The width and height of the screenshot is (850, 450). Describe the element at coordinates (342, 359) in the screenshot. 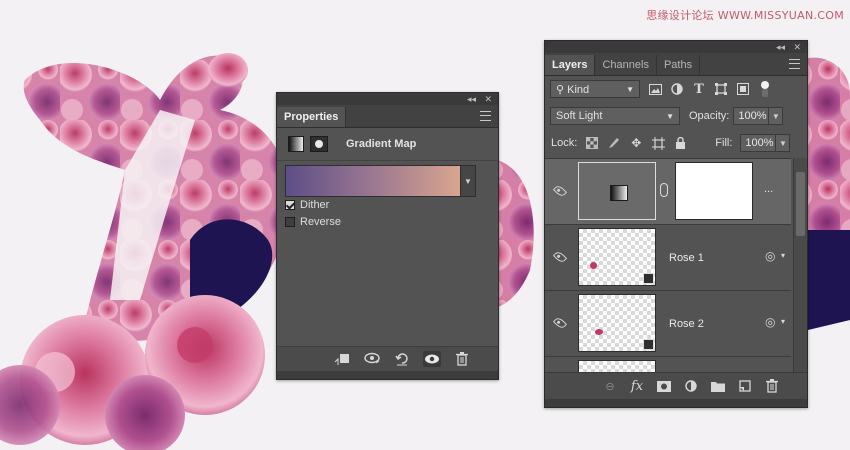

I see `clip-to-layer-icon` at that location.